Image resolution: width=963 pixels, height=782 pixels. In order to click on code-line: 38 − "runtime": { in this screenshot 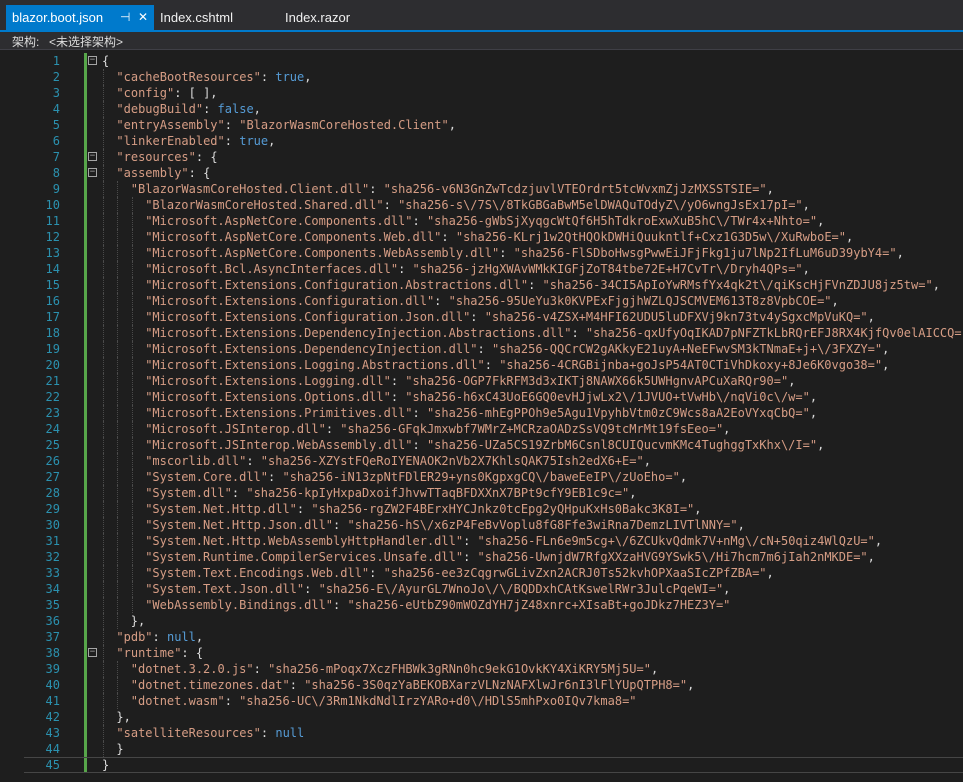, I will do `click(481, 653)`.